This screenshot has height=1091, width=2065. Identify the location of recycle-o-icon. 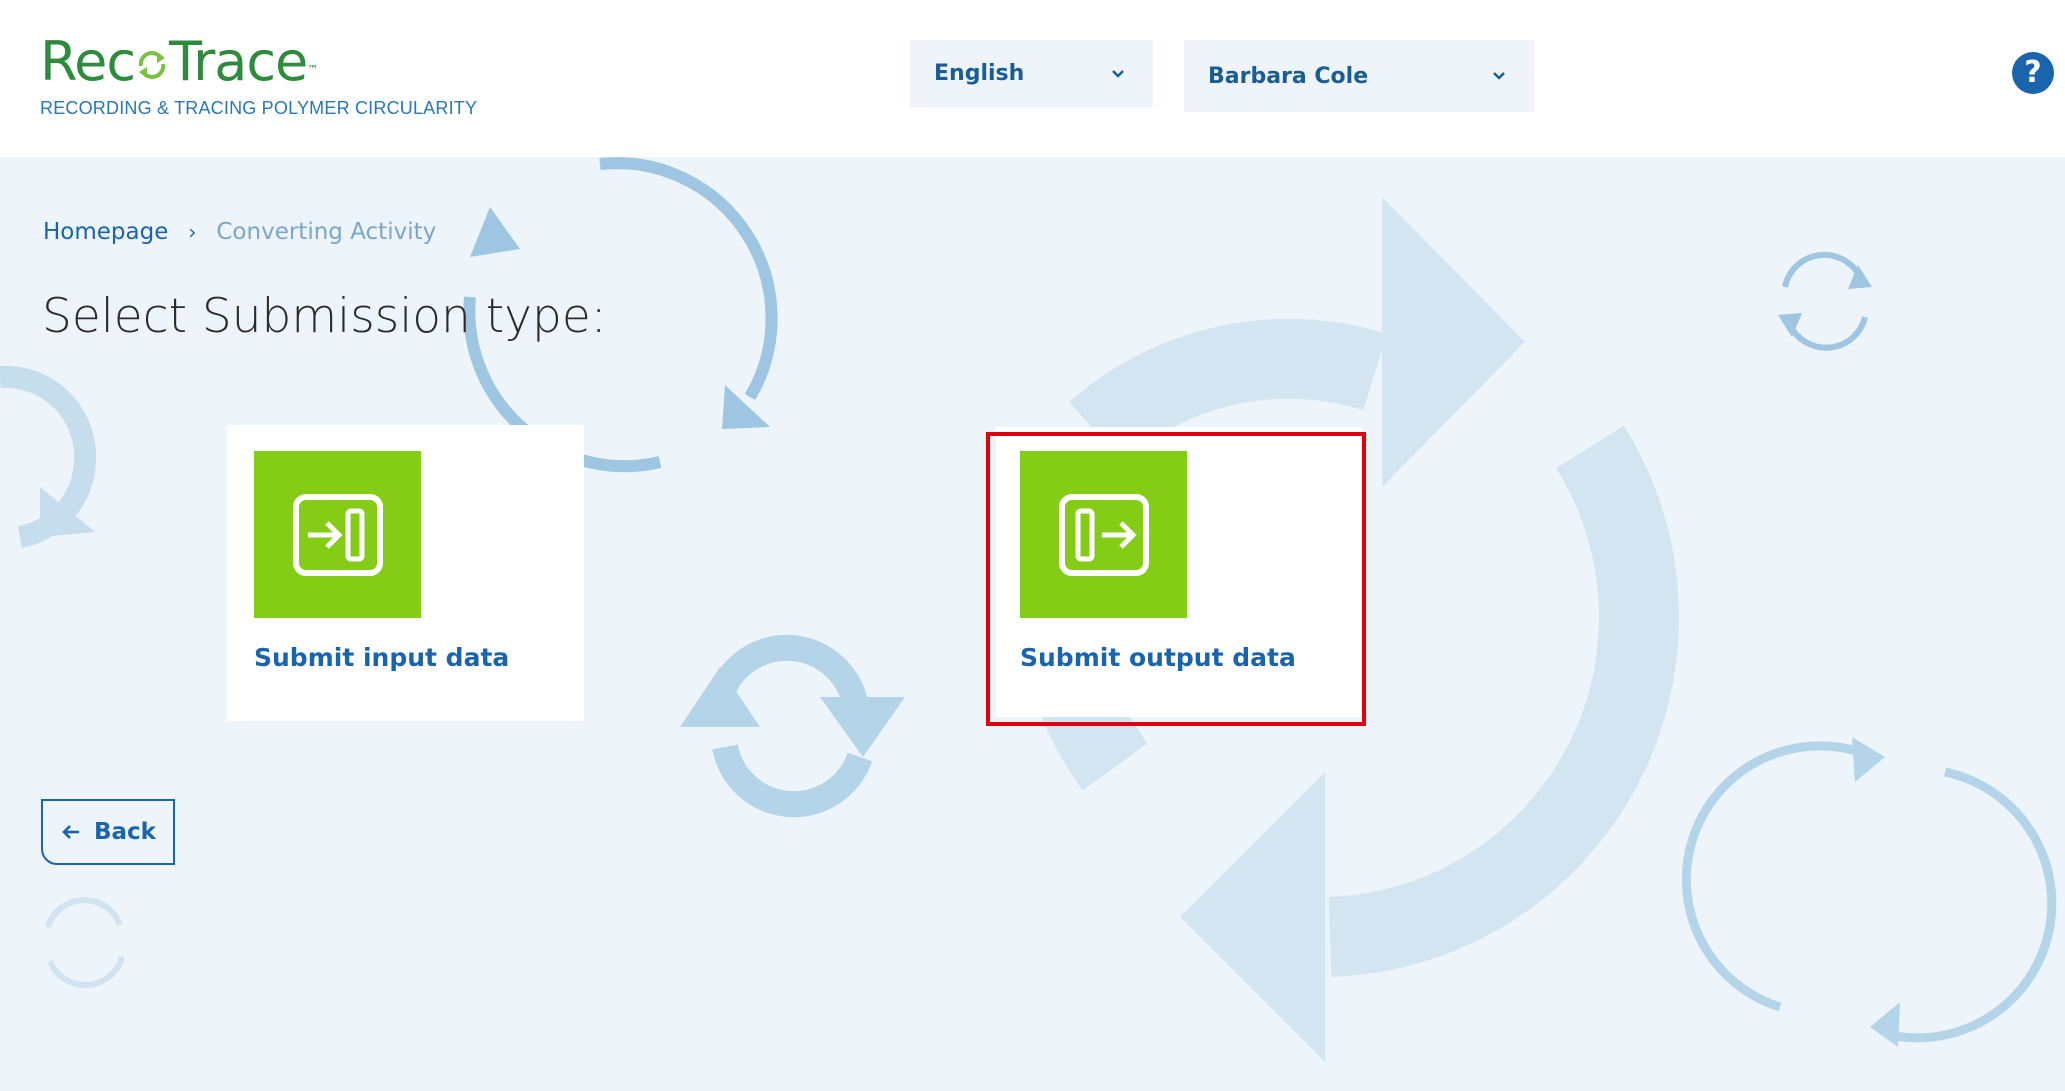
(152, 65).